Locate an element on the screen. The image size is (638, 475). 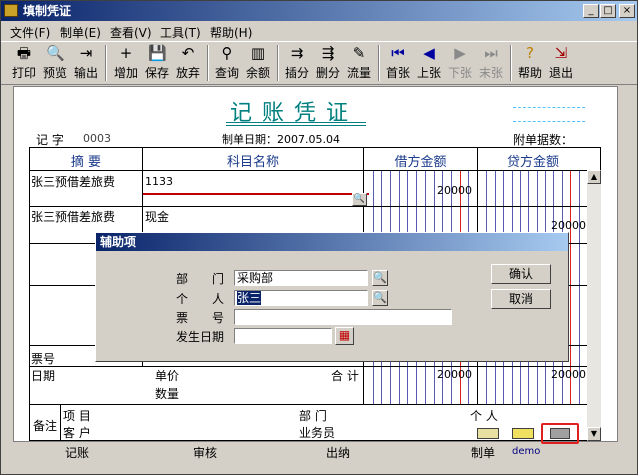
total-label: 合 计 is located at coordinates (345, 376).